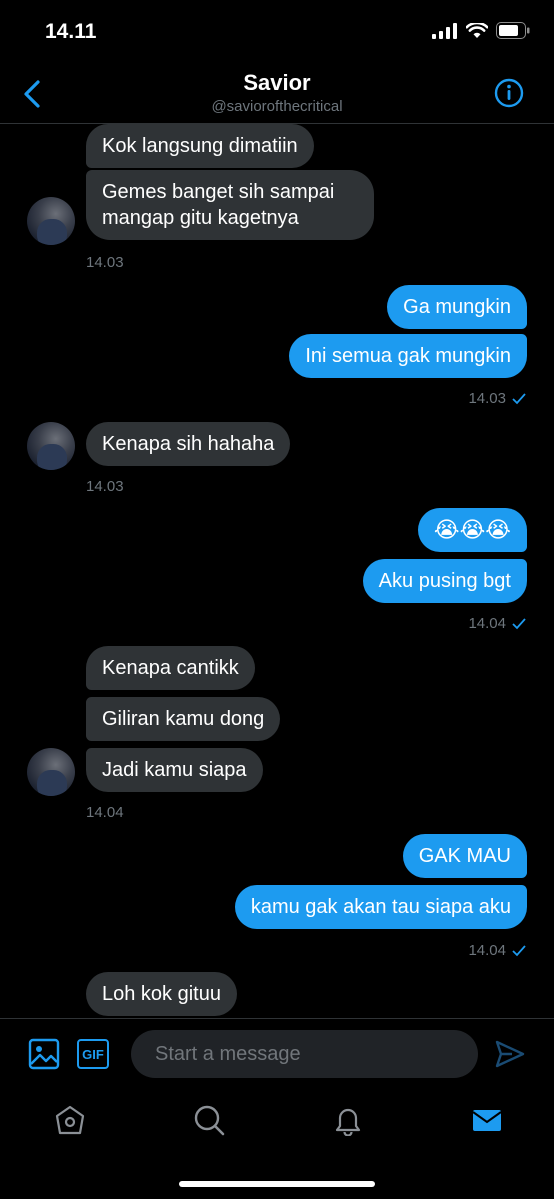  Describe the element at coordinates (277, 31) in the screenshot. I see `status-bar: 14.11` at that location.